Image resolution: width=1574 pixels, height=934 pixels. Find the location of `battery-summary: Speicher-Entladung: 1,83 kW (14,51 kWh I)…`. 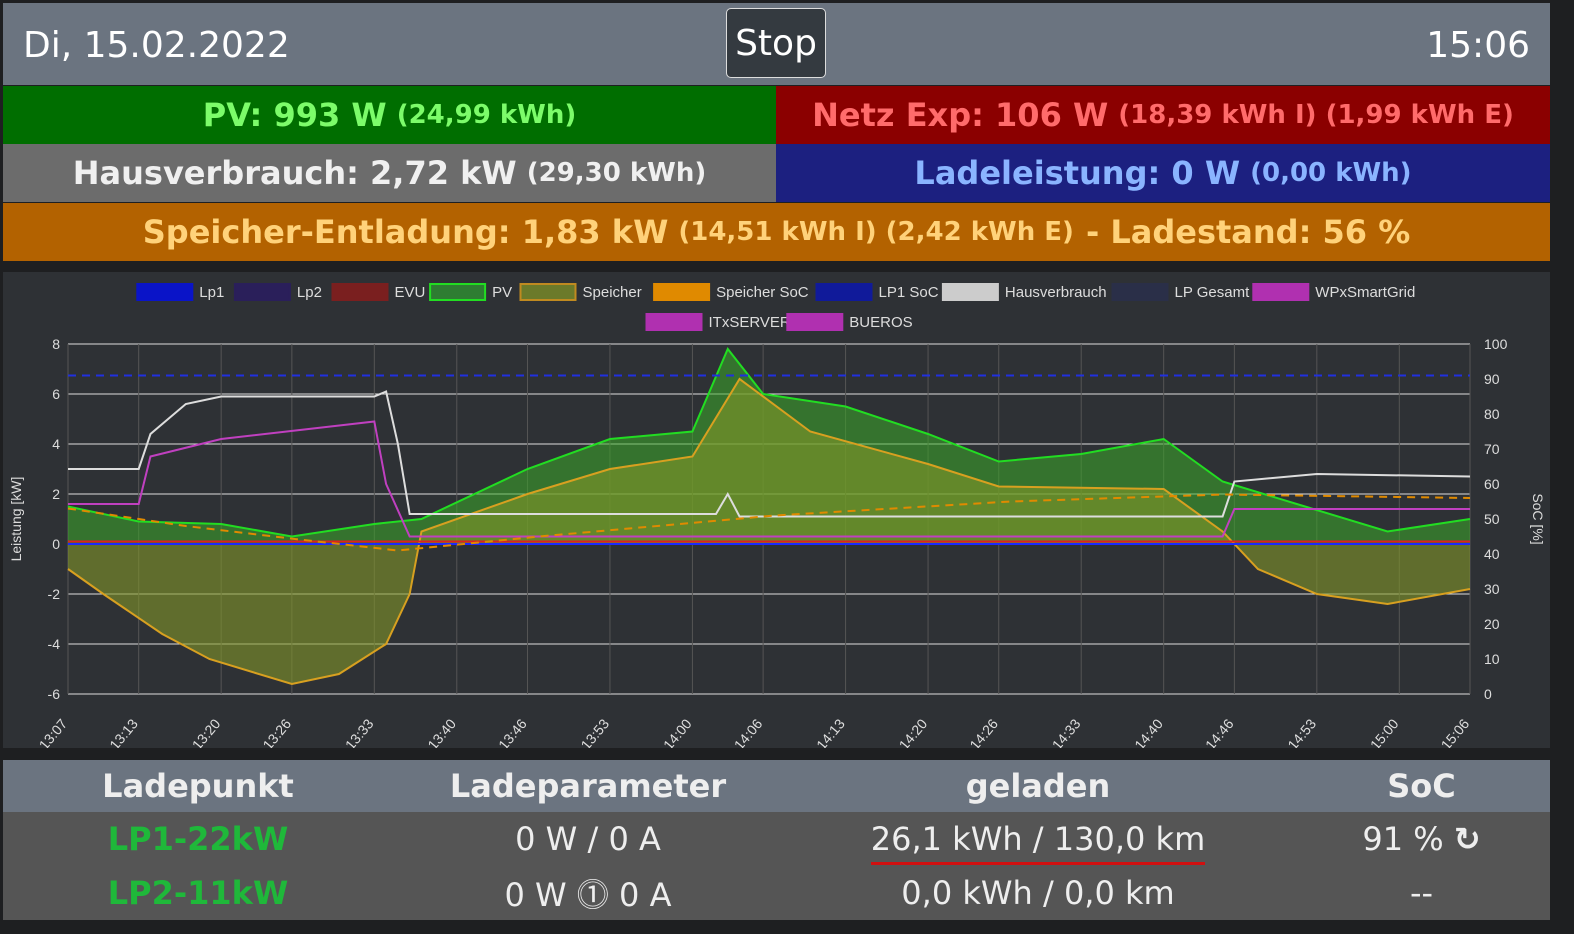

battery-summary: Speicher-Entladung: 1,83 kW (14,51 kWh I)… is located at coordinates (776, 232).